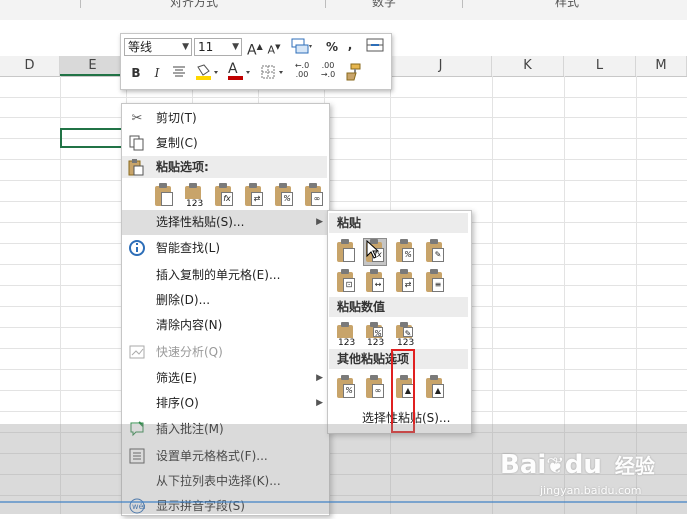  Describe the element at coordinates (378, 332) in the screenshot. I see `pct-label: %` at that location.